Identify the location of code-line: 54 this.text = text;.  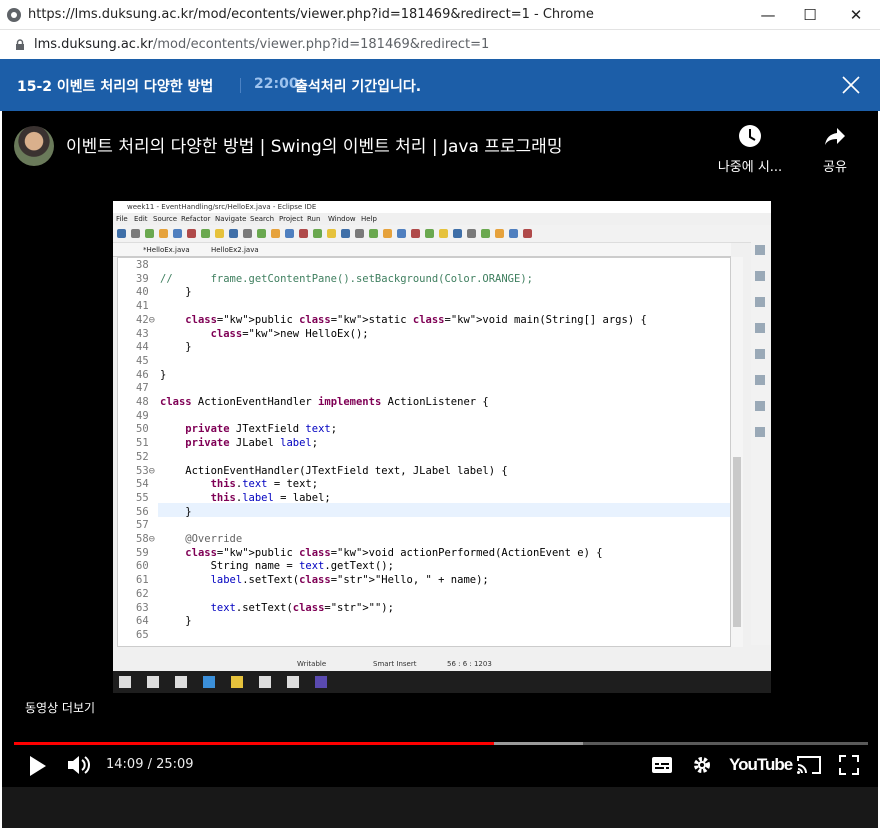
(423, 485).